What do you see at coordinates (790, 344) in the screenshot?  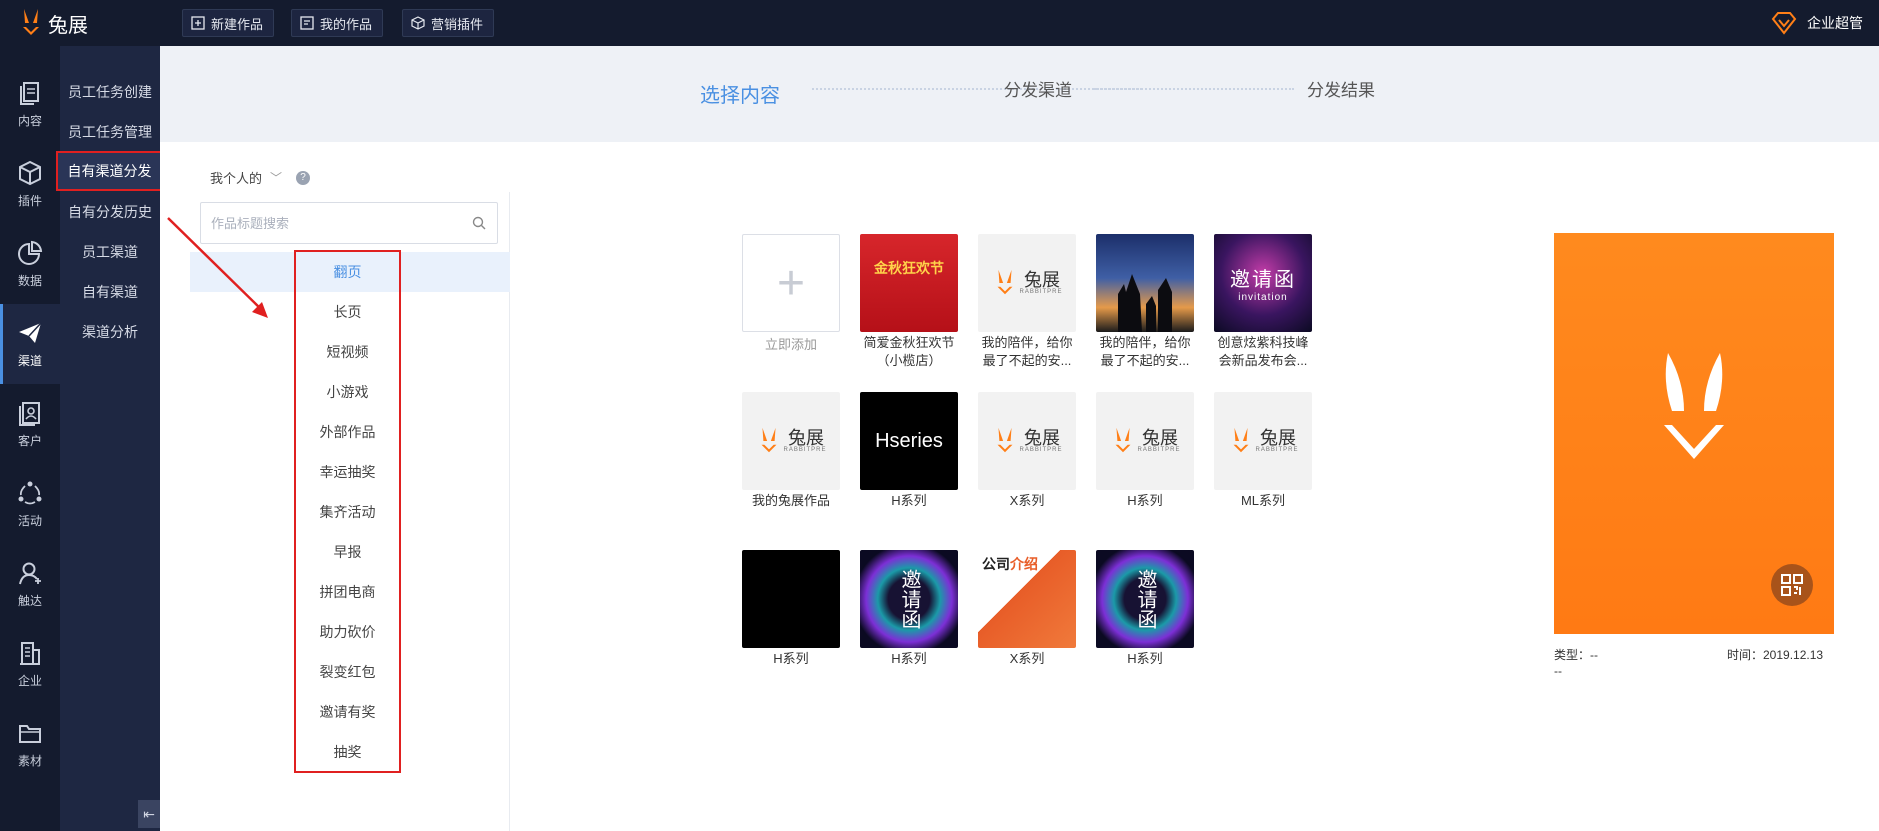 I see `add-work-label: 立即添加` at bounding box center [790, 344].